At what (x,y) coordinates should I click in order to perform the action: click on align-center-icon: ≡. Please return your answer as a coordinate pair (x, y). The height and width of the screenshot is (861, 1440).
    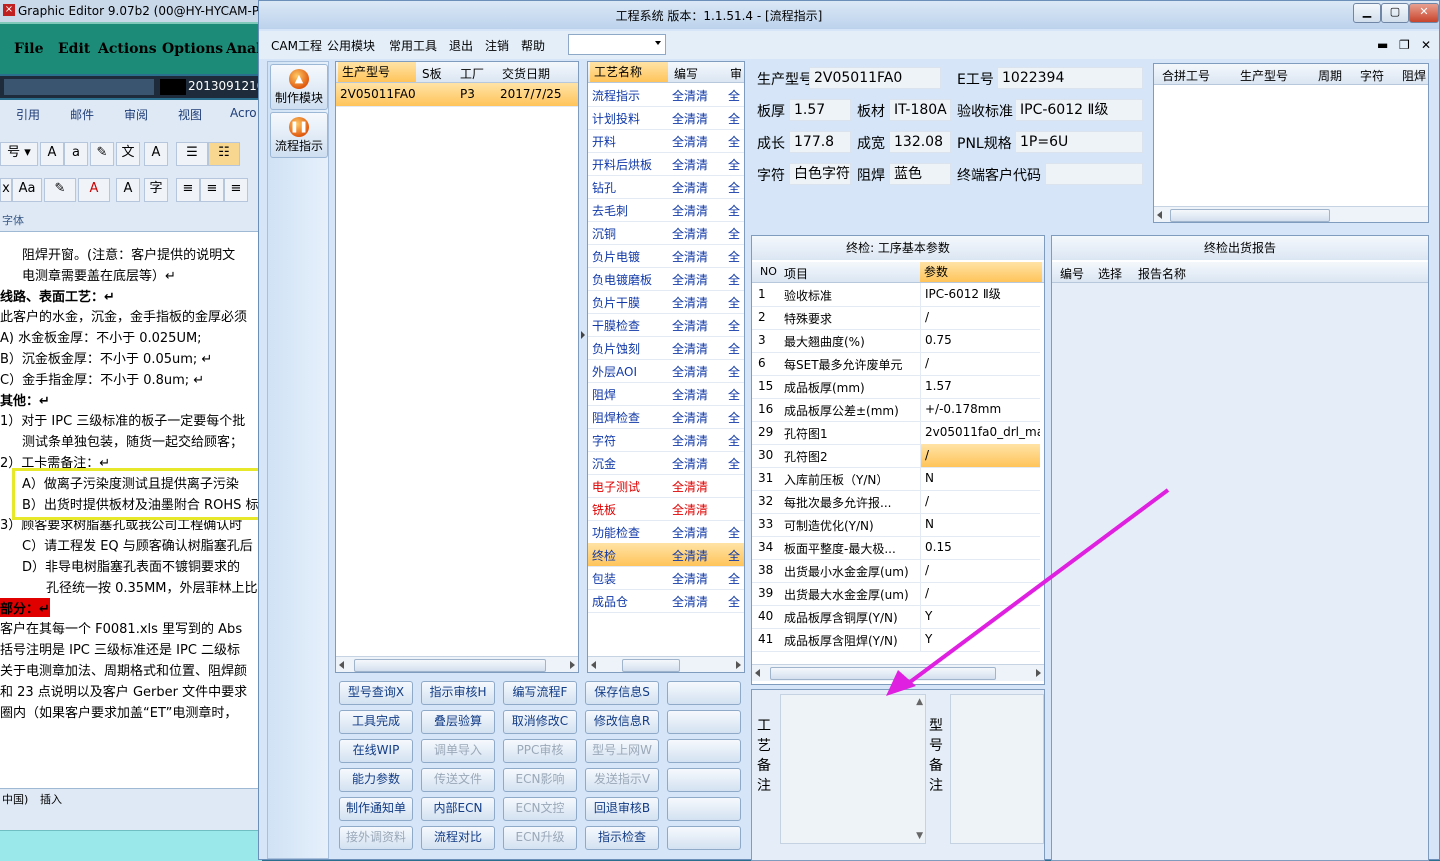
    Looking at the image, I should click on (212, 190).